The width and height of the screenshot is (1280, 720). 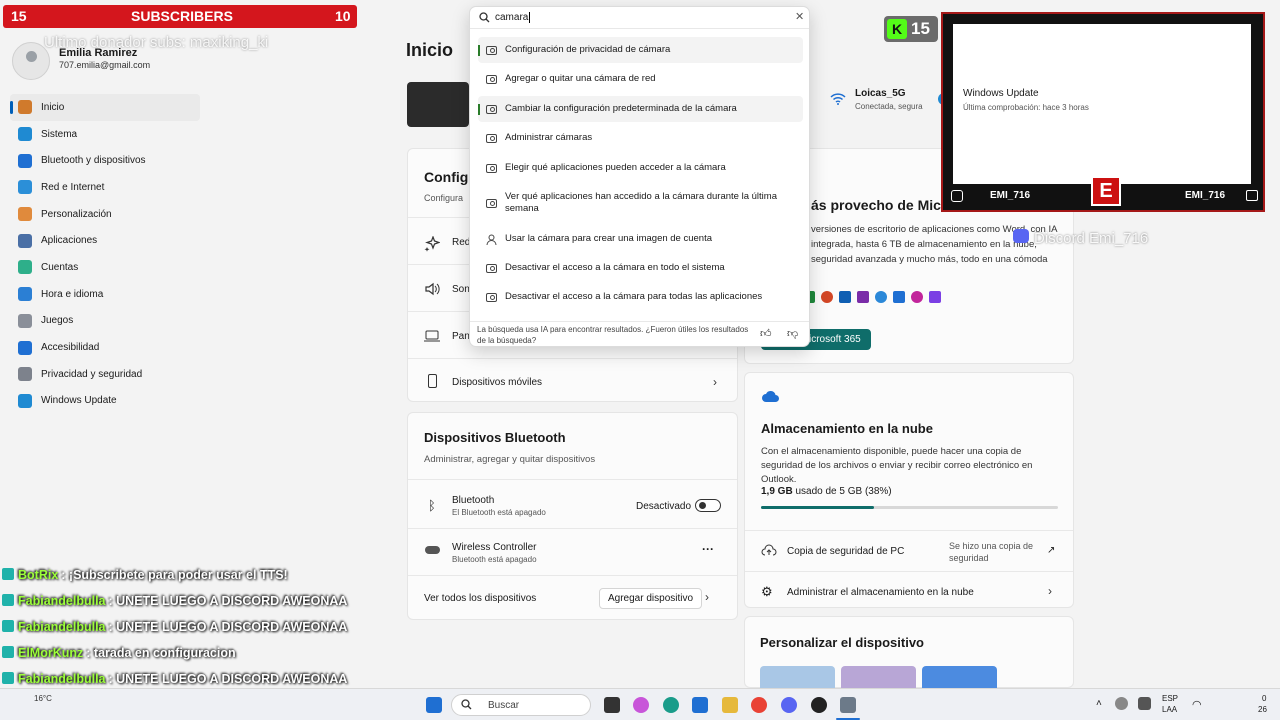 What do you see at coordinates (73, 187) in the screenshot?
I see `sidebar-item-label: Red e Internet` at bounding box center [73, 187].